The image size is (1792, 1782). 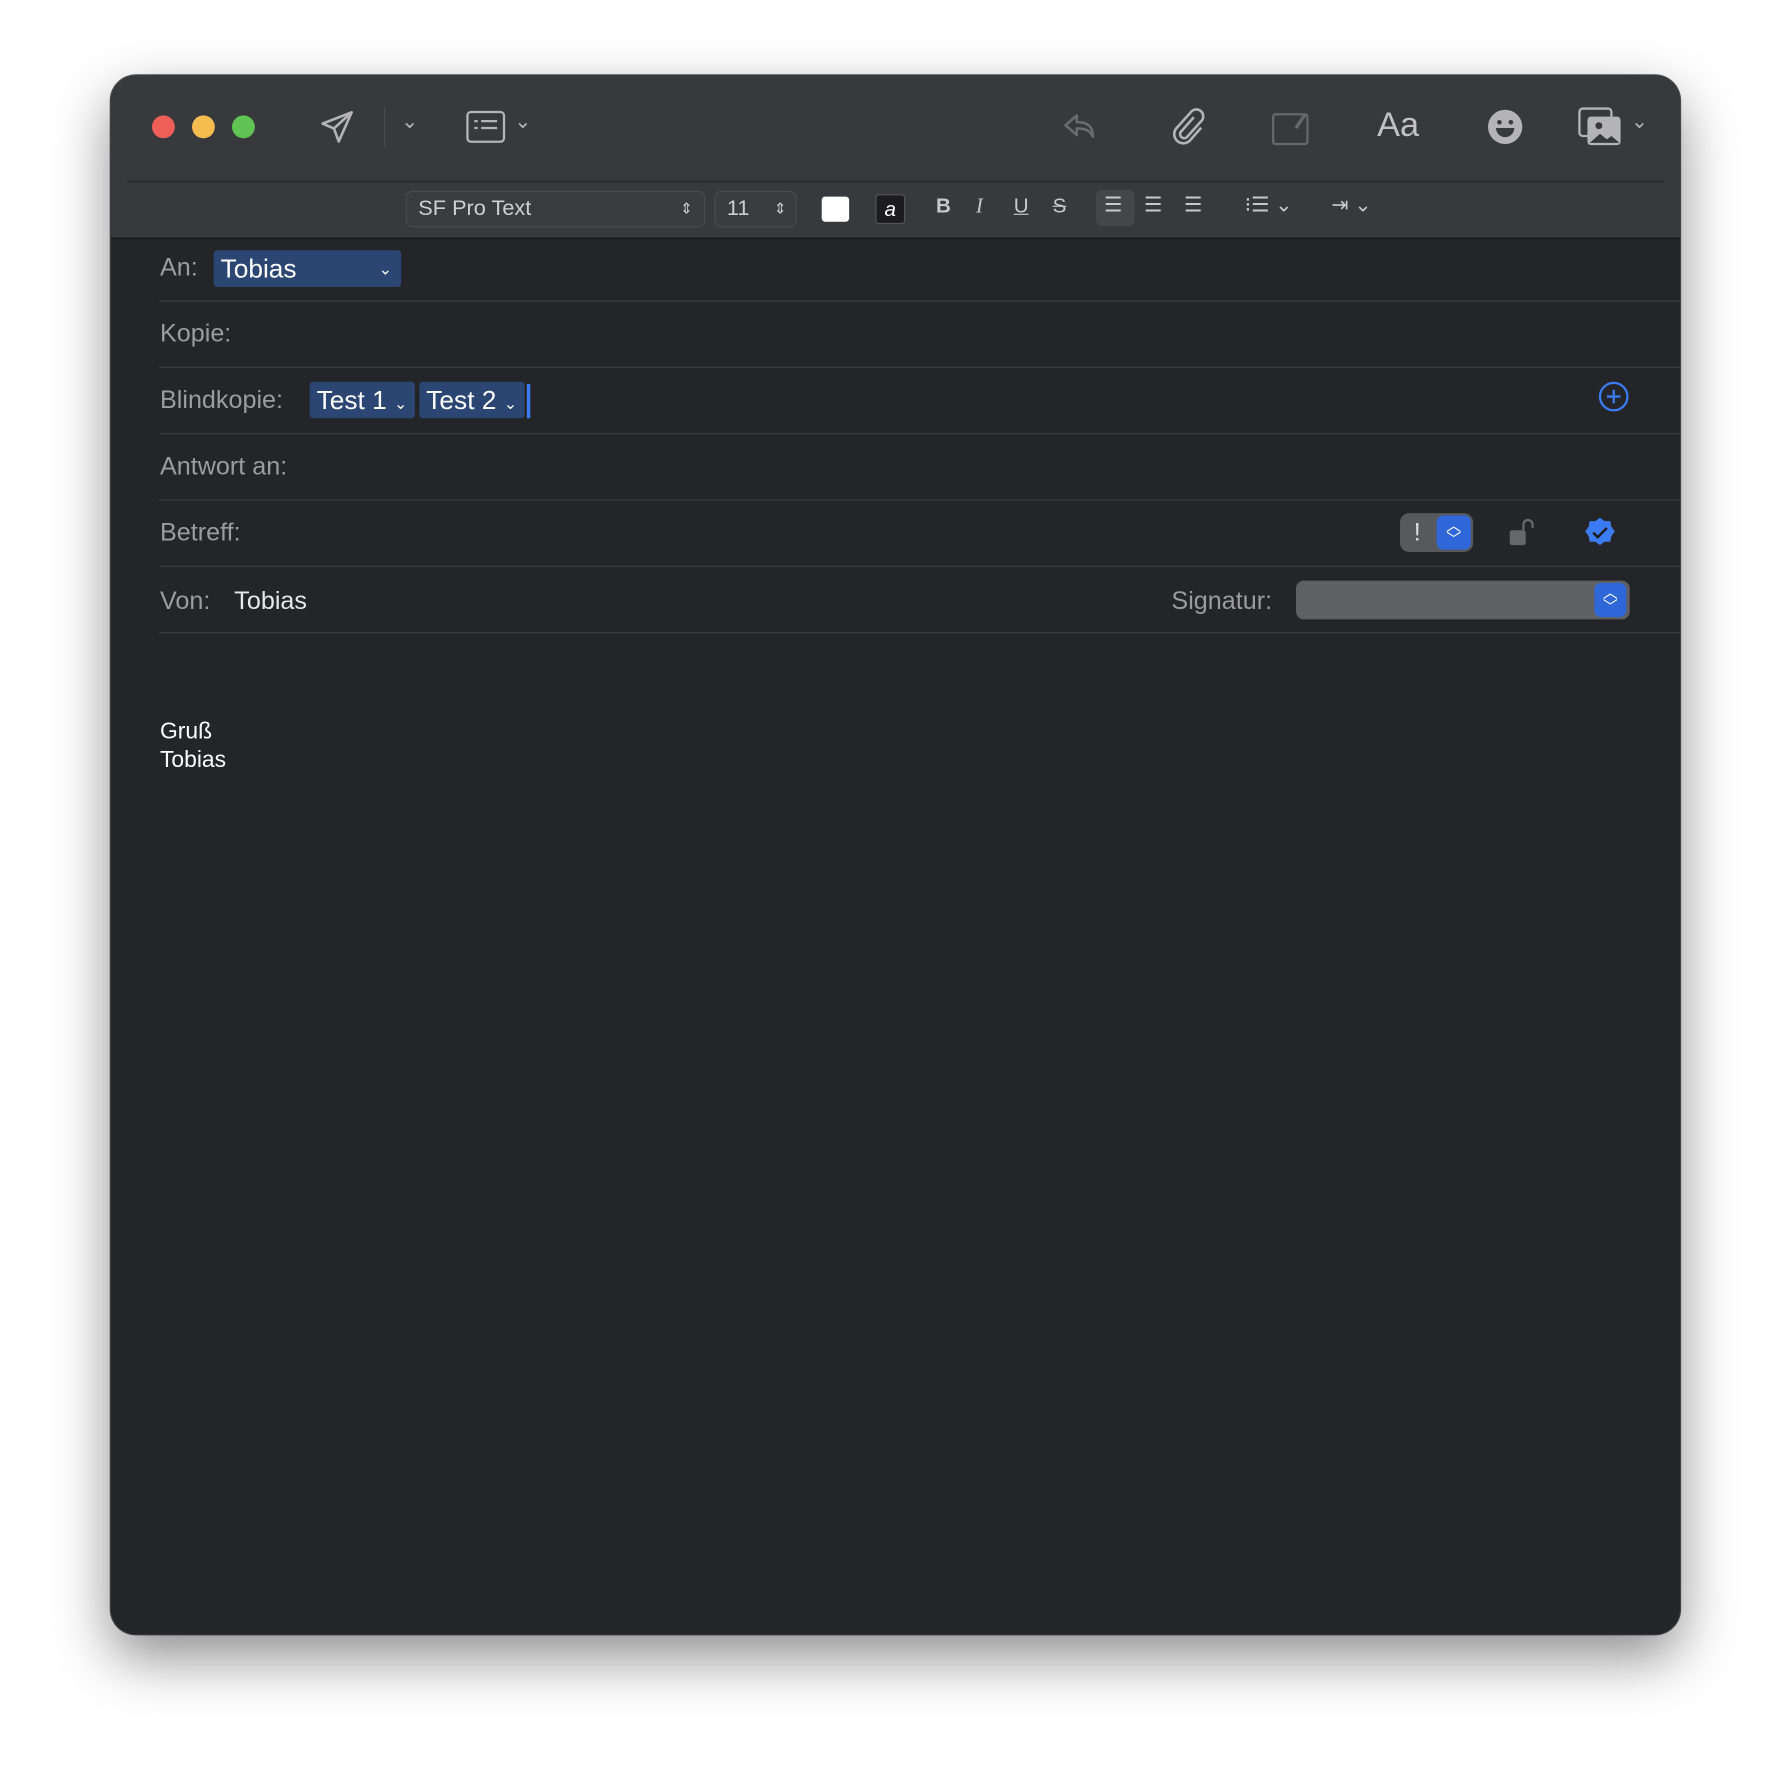 I want to click on unlocked-icon, so click(x=1523, y=533).